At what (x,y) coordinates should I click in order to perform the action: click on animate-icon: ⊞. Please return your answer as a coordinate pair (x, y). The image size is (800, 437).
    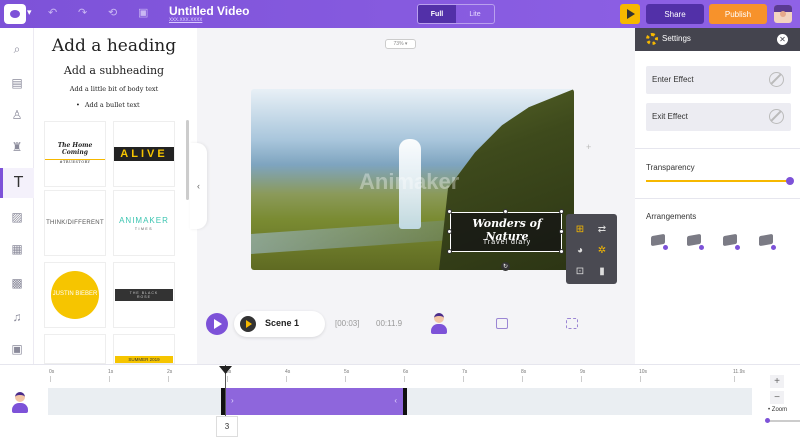
    Looking at the image, I should click on (580, 229).